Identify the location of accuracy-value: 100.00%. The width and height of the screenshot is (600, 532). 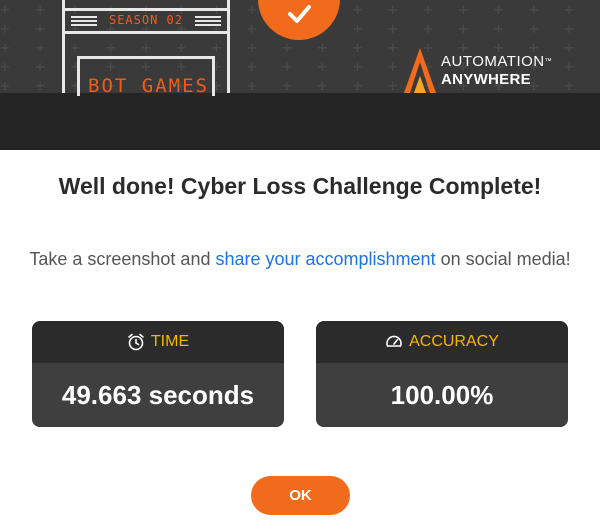
(442, 395).